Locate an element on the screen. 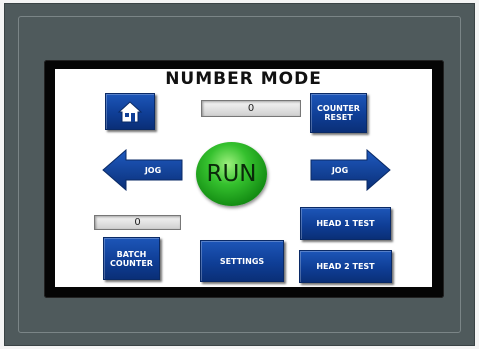  jog-left-label: JOG is located at coordinates (153, 170).